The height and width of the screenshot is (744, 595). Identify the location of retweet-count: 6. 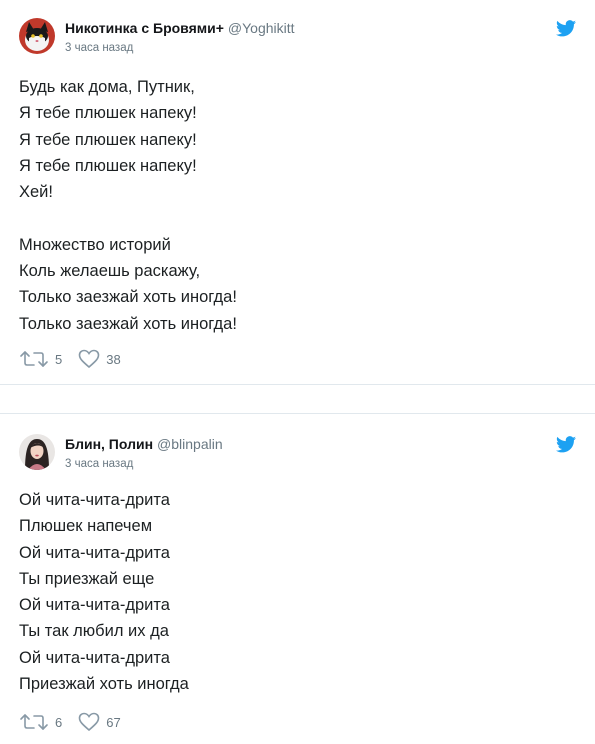
(59, 722).